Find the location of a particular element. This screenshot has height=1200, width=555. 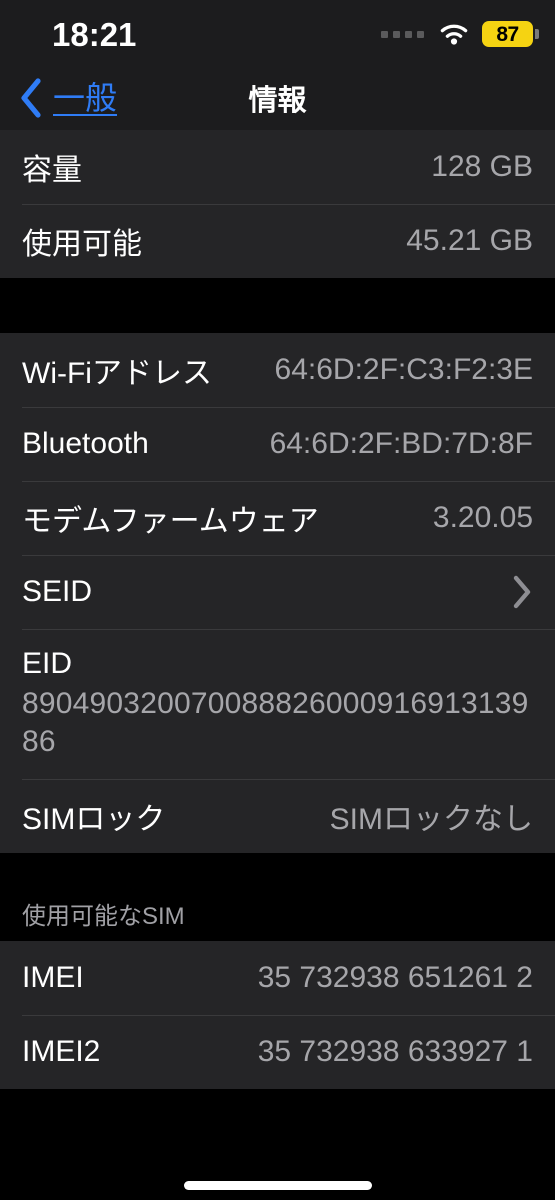

table-row: IMEI 35 732938 651261 2 is located at coordinates (277, 978).